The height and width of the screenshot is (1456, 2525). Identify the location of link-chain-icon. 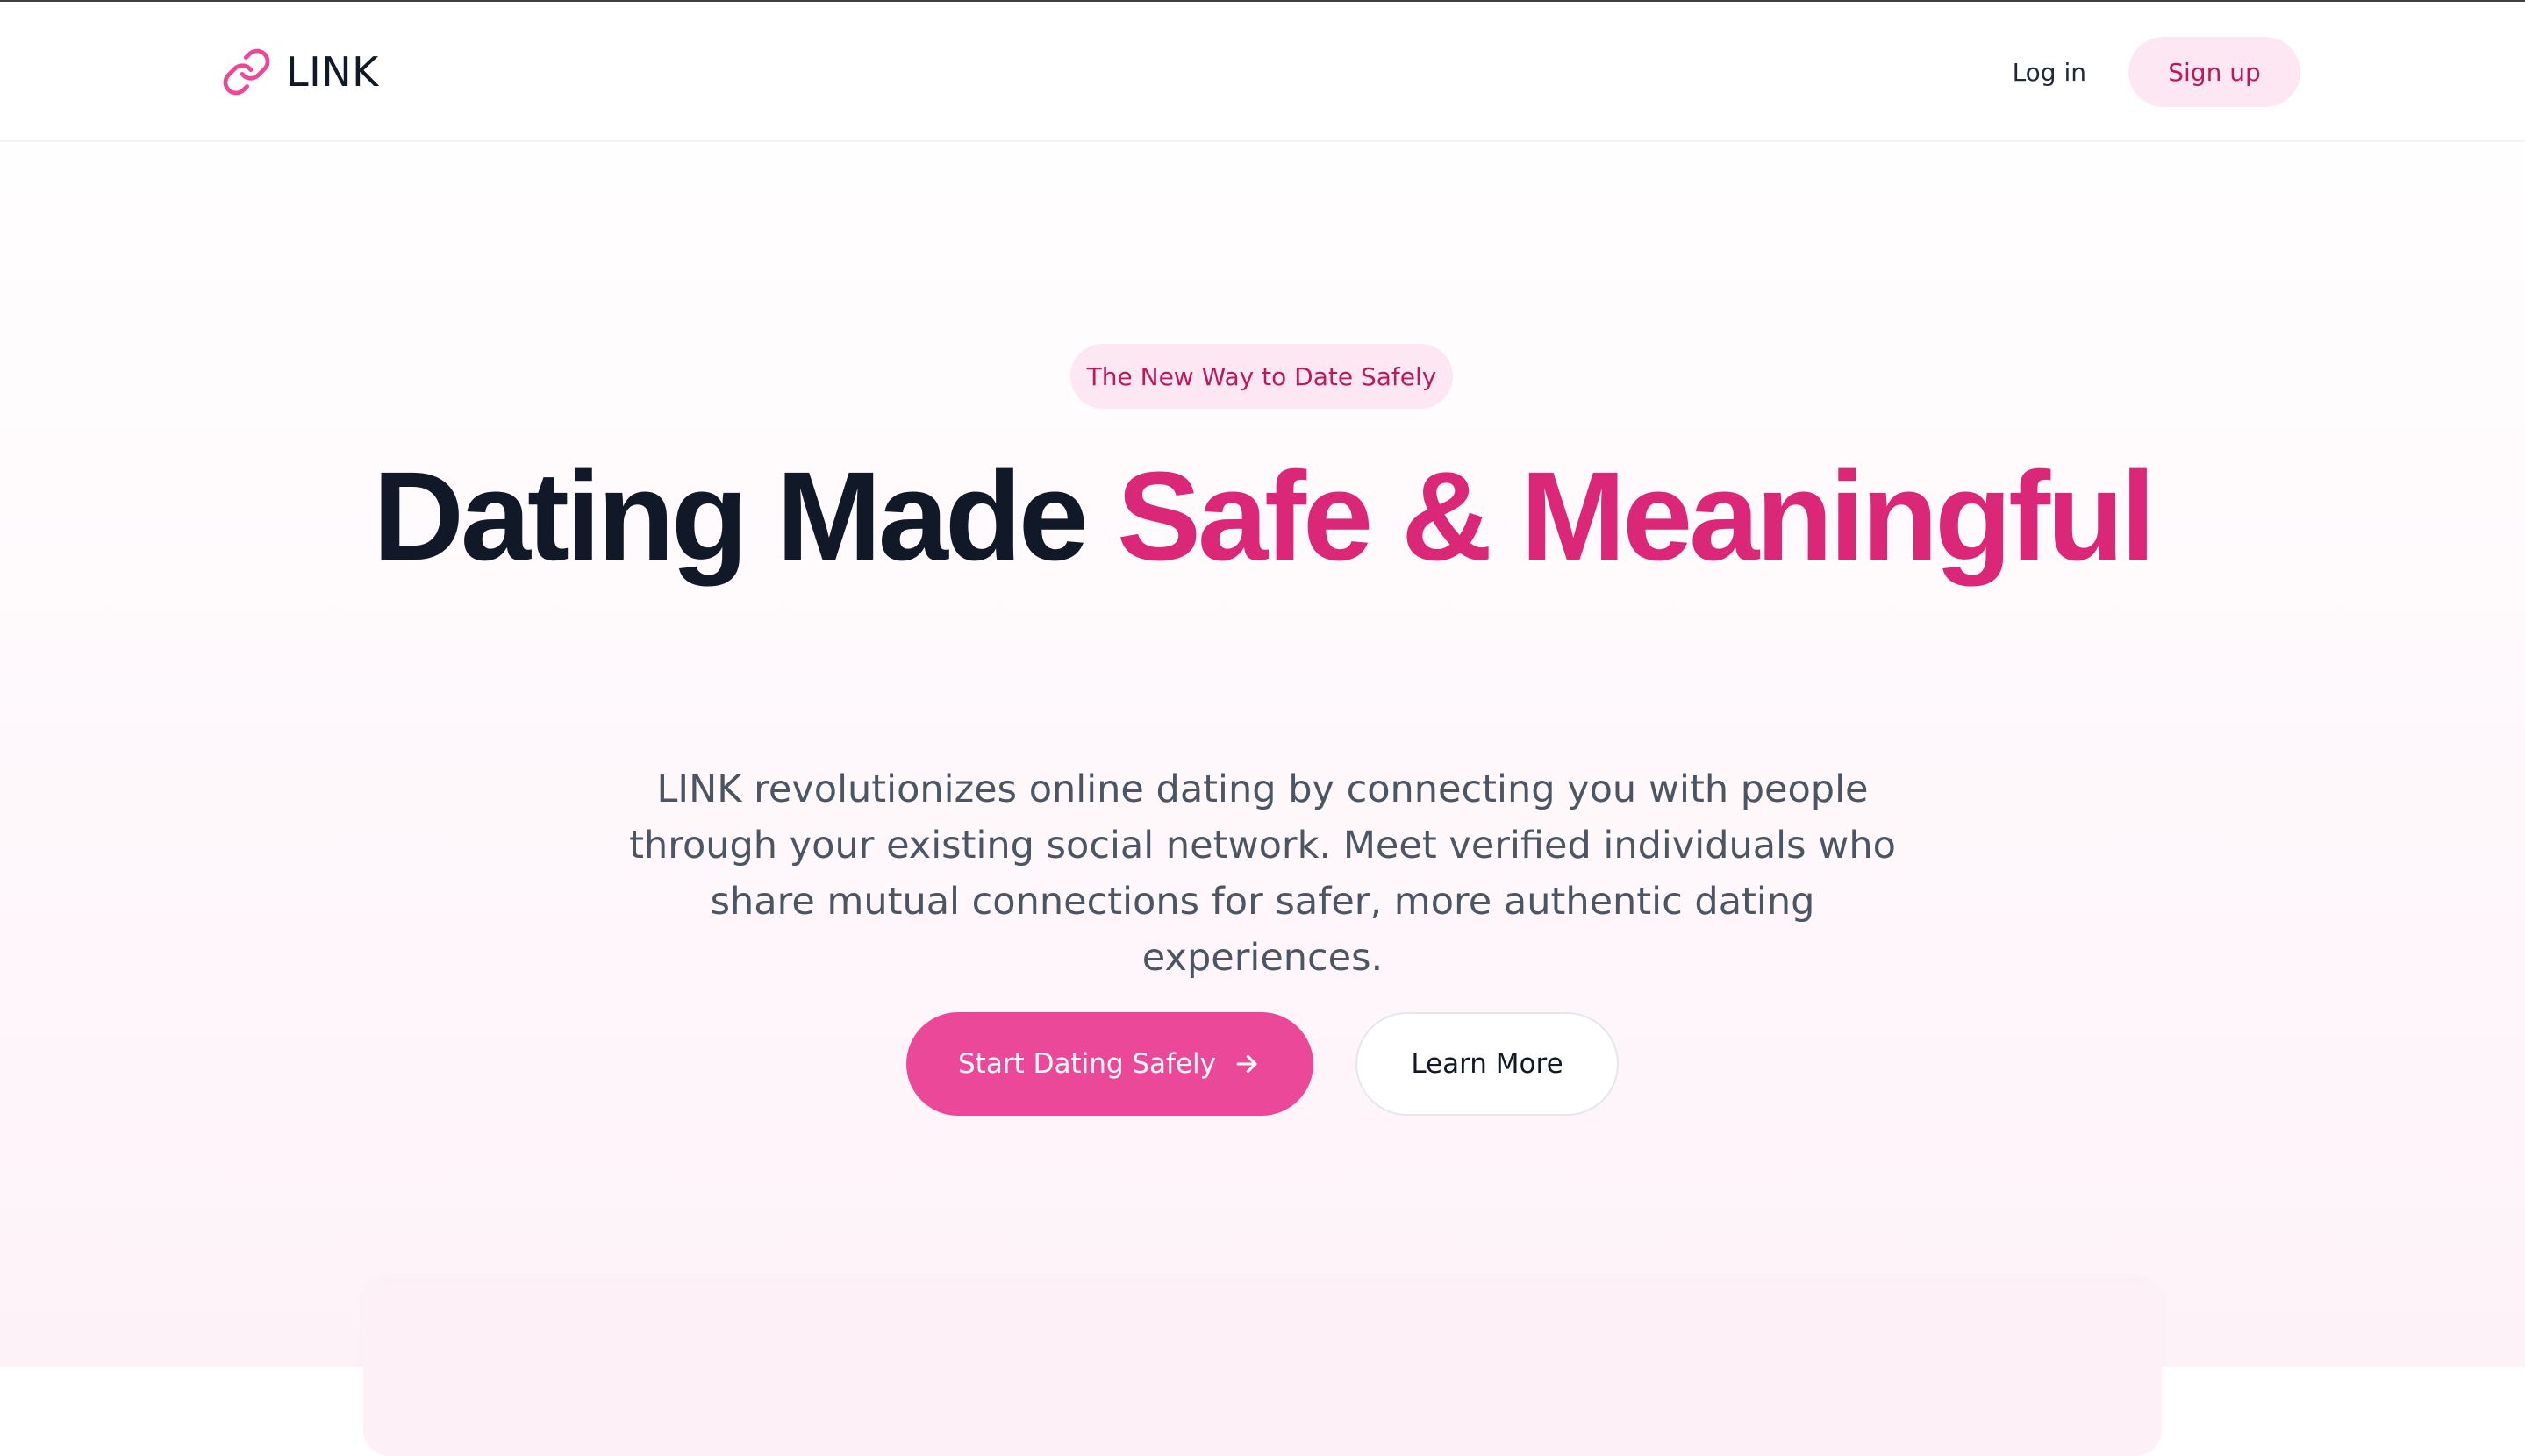
(246, 71).